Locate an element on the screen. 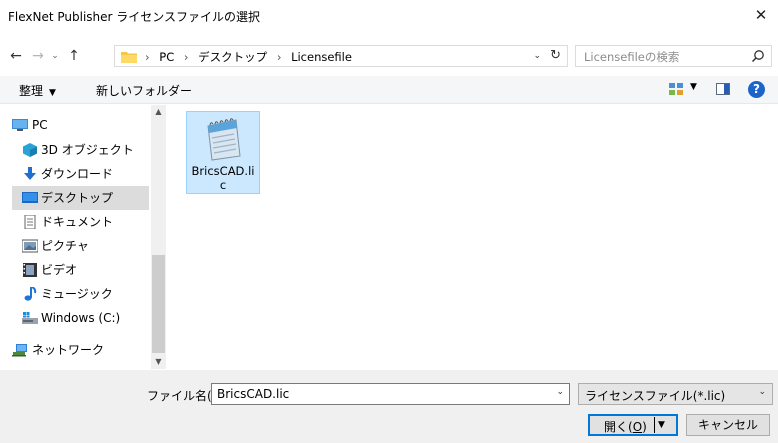 The image size is (778, 443). open-label: 開く(O) is located at coordinates (625, 426).